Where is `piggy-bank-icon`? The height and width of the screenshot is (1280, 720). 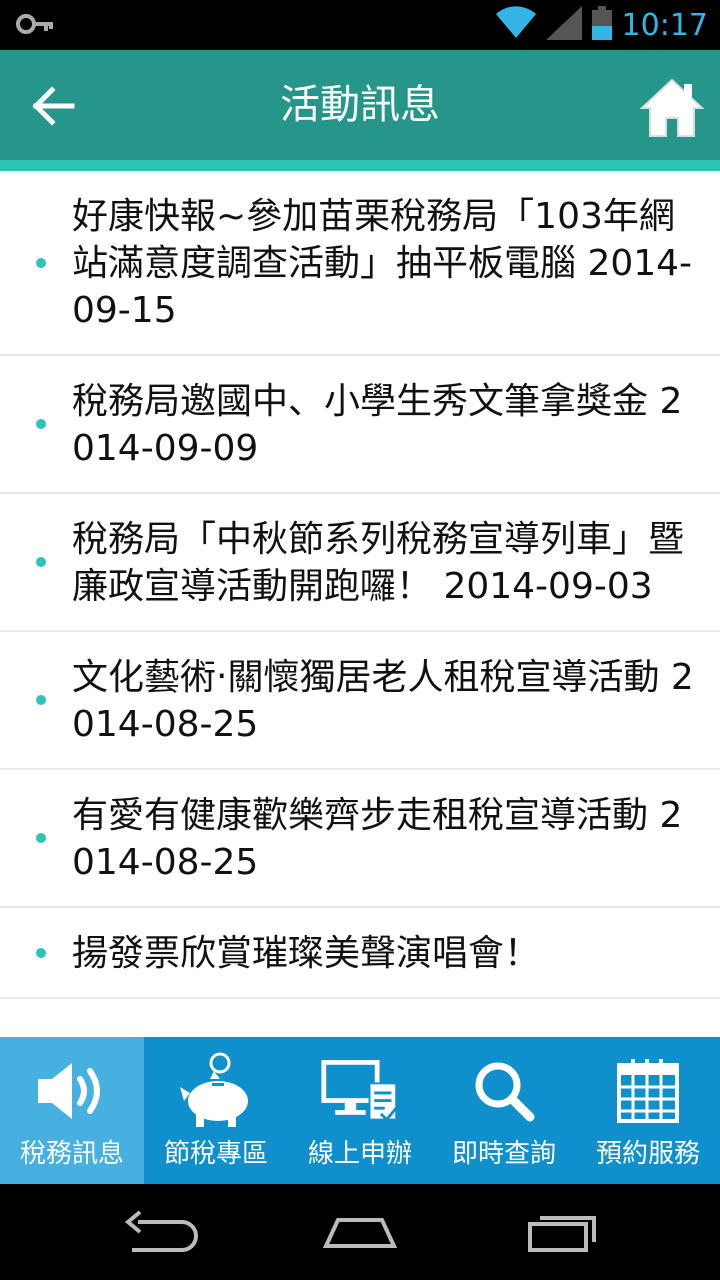 piggy-bank-icon is located at coordinates (216, 1091).